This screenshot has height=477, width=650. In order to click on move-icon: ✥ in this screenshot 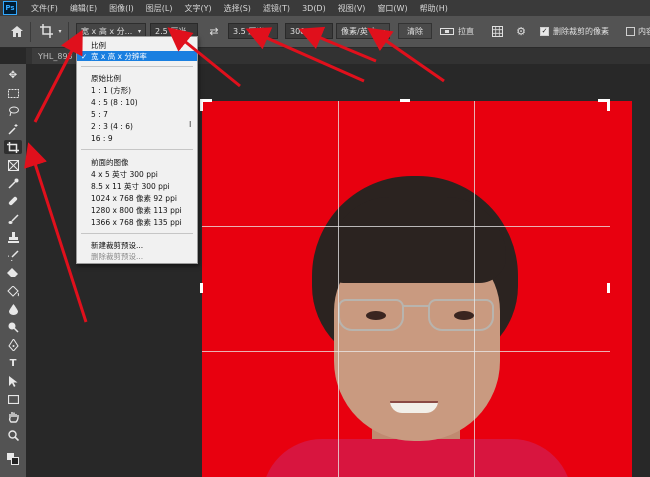, I will do `click(13, 75)`.